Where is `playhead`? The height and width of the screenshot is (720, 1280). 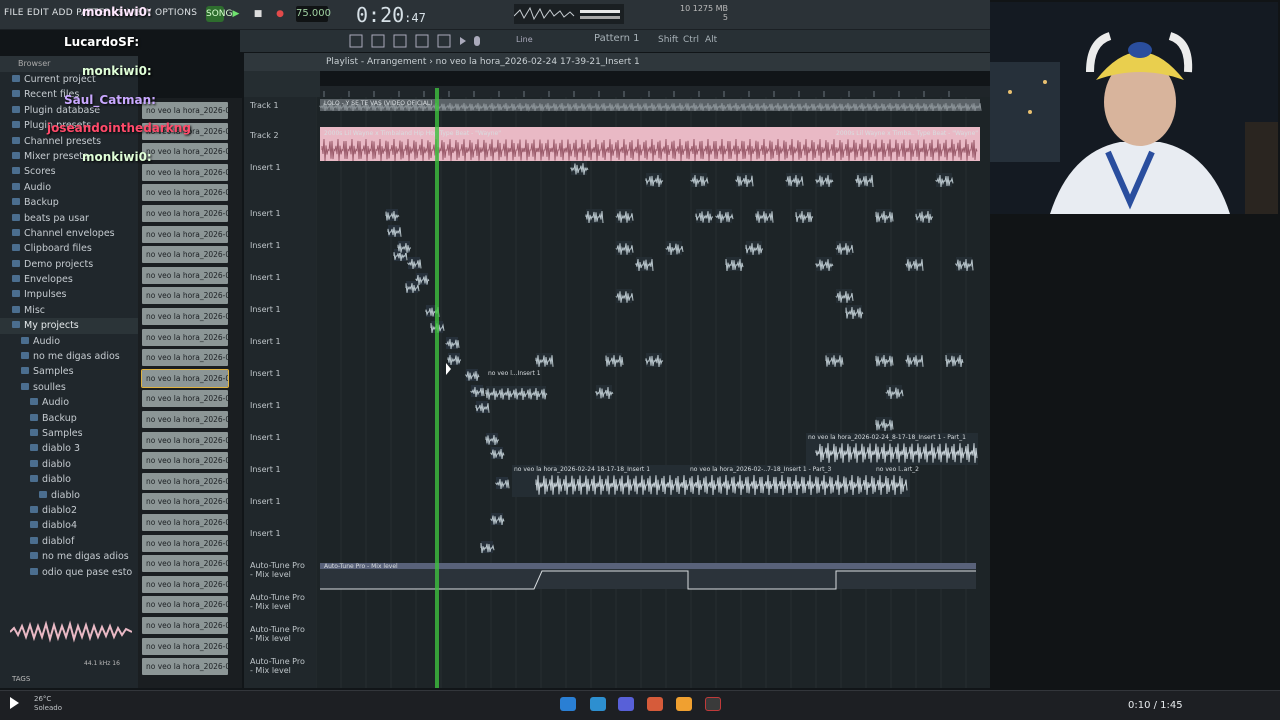 playhead is located at coordinates (437, 388).